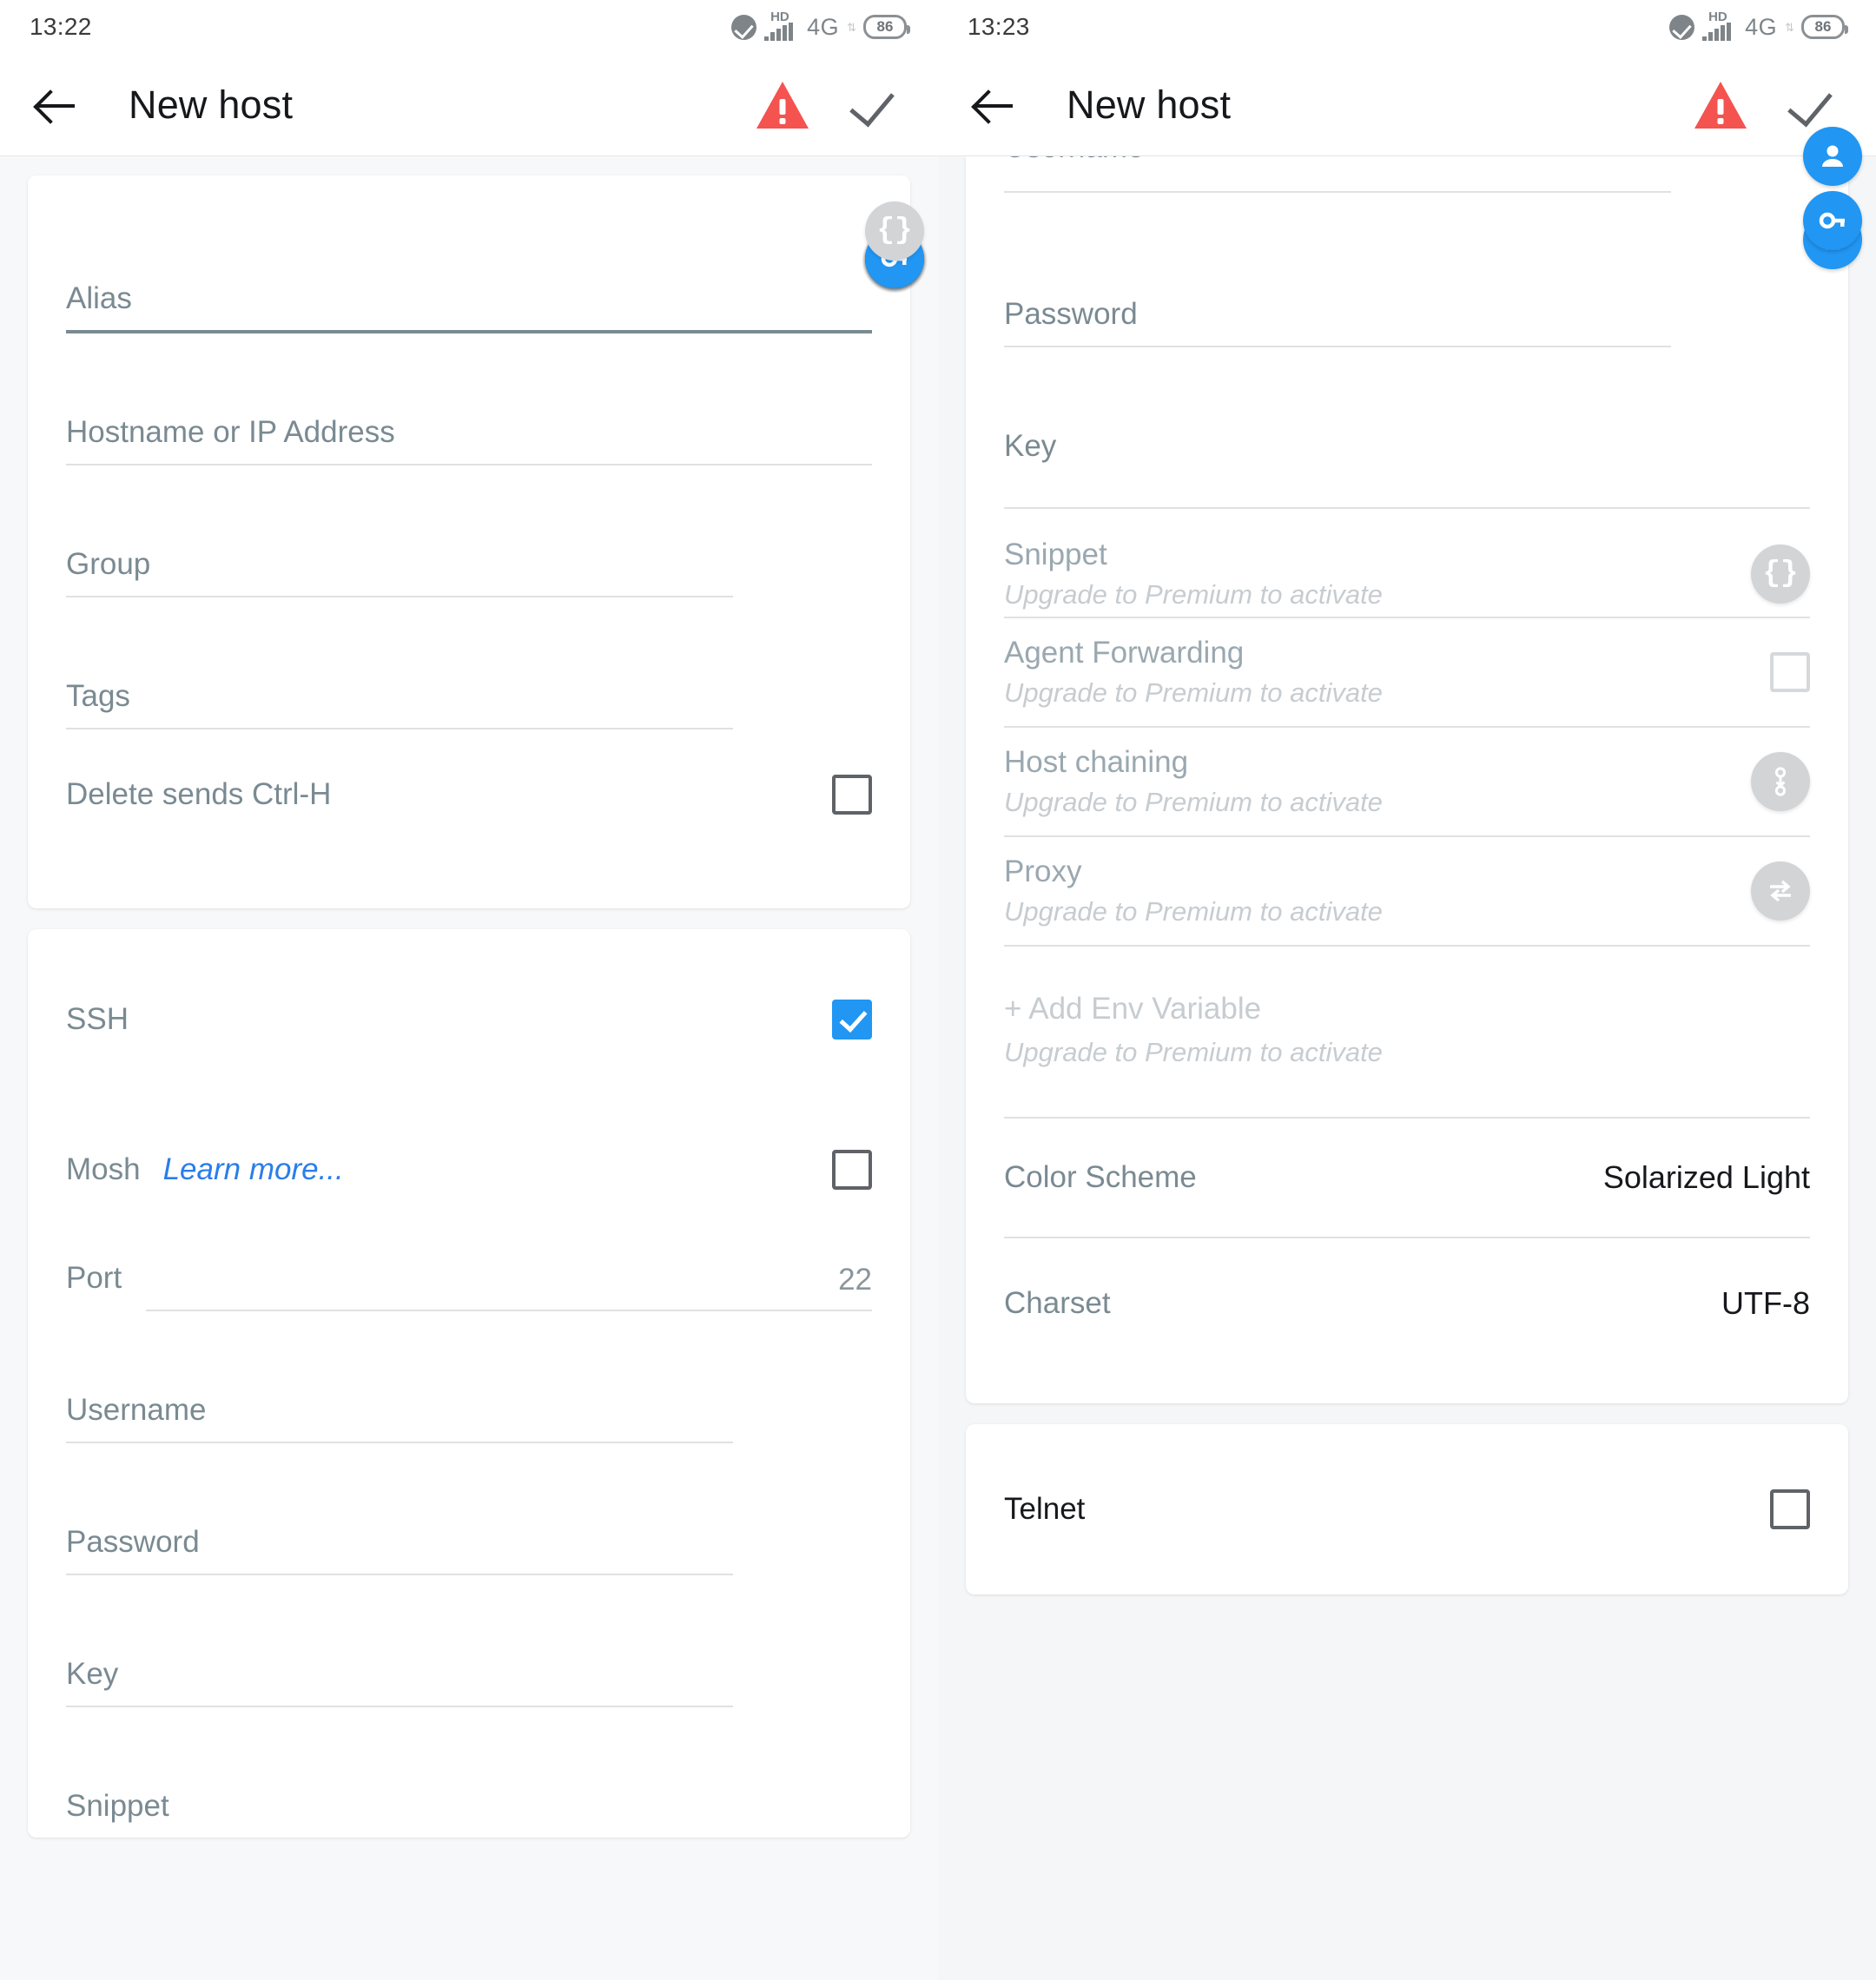 Image resolution: width=1876 pixels, height=1980 pixels. Describe the element at coordinates (1055, 555) in the screenshot. I see `snippet-label: Snippet` at that location.